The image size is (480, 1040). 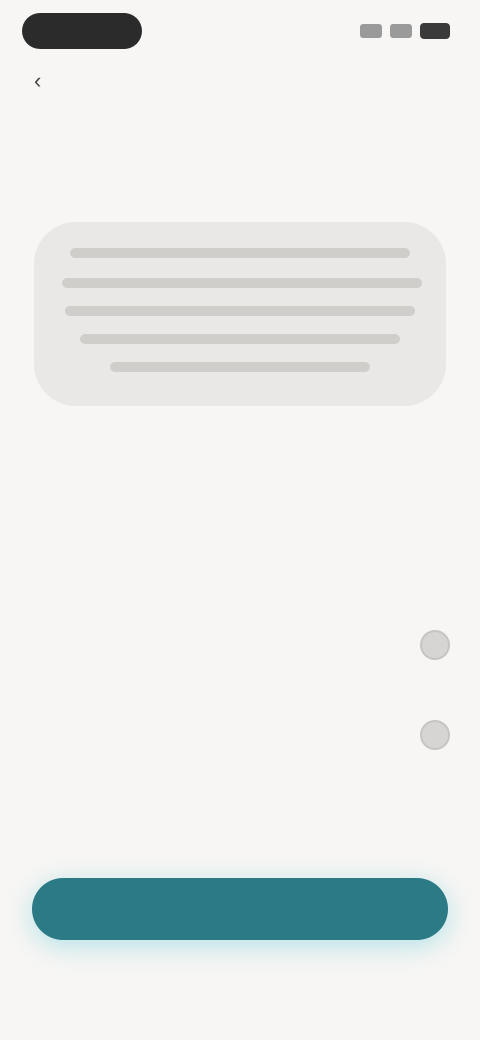 What do you see at coordinates (37, 81) in the screenshot?
I see `arrow-left-icon: ‹` at bounding box center [37, 81].